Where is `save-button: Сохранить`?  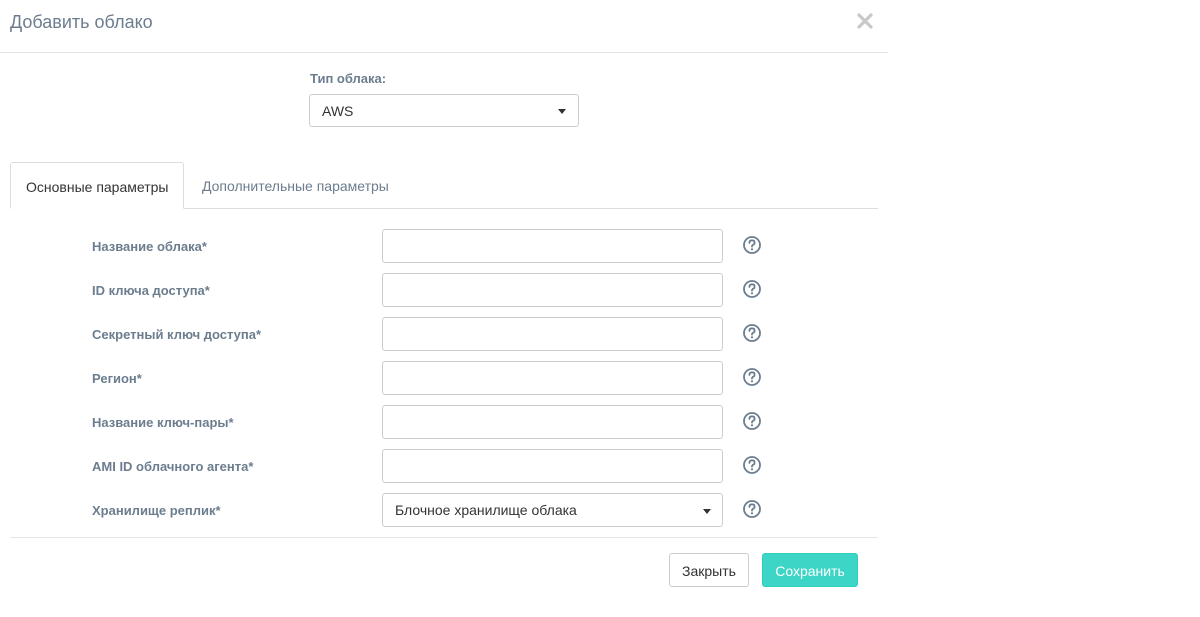
save-button: Сохранить is located at coordinates (810, 570).